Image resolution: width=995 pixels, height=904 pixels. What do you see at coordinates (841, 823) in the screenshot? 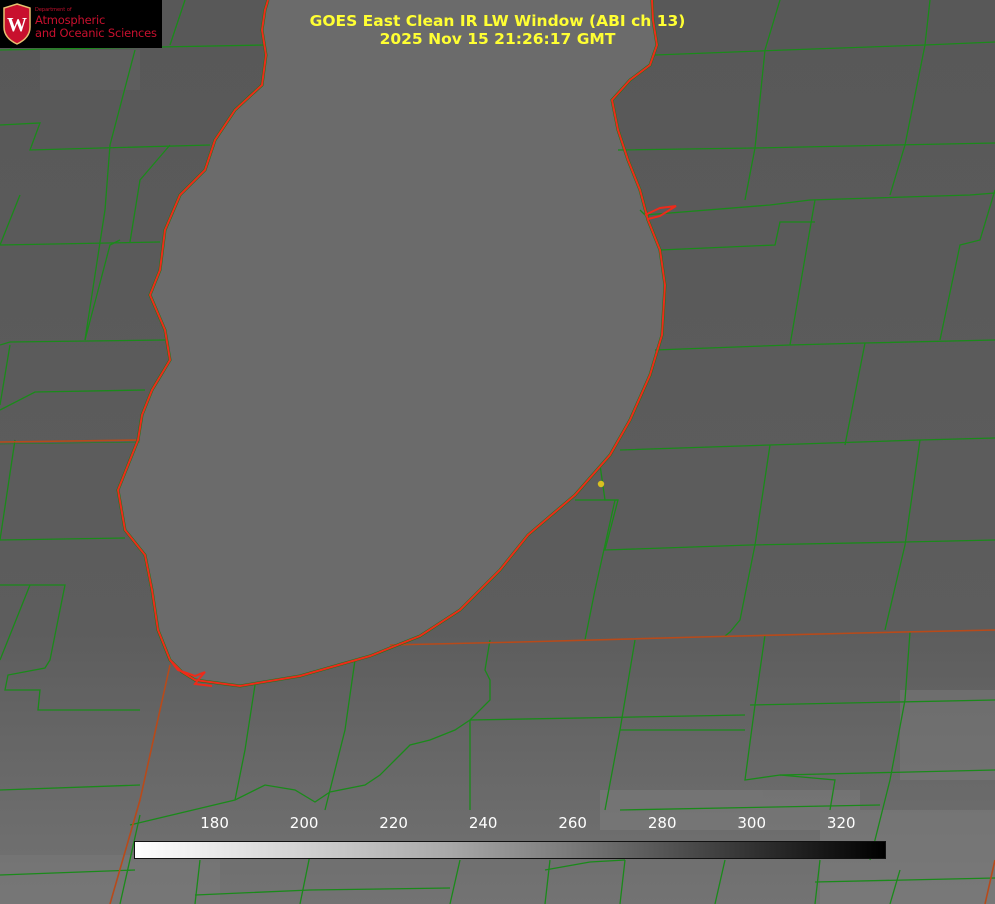
I see `colorbar-tick-label: 320` at bounding box center [841, 823].